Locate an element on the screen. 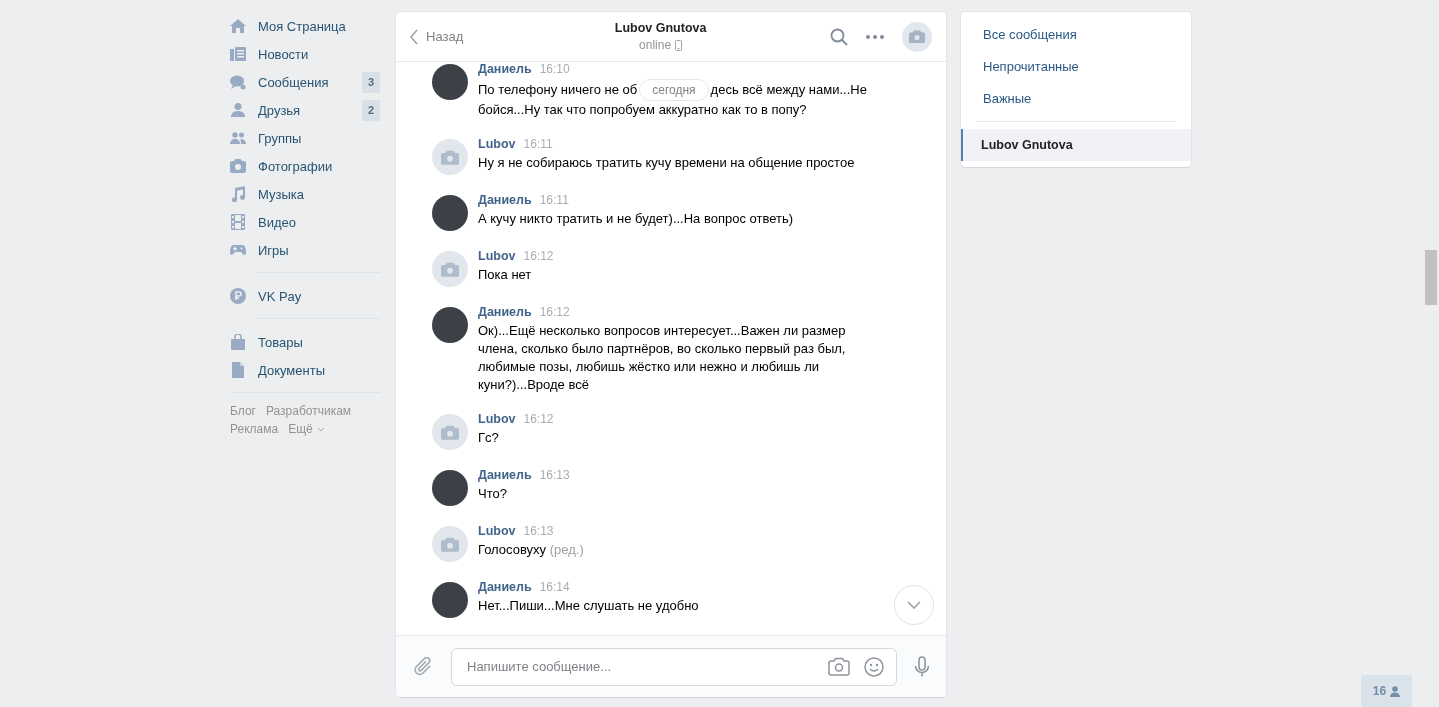  chevron-left-icon is located at coordinates (414, 36).